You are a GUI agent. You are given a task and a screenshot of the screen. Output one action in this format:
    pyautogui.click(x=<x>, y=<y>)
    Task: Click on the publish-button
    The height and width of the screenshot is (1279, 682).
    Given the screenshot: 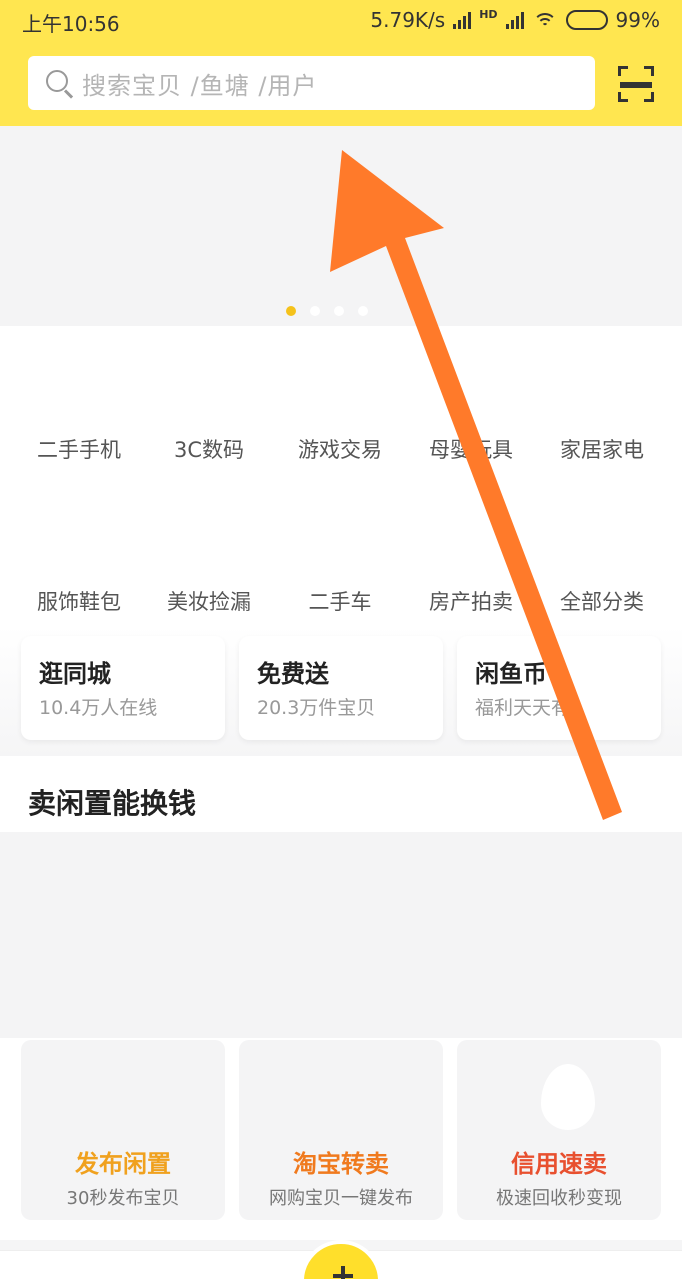 What is the action you would take?
    pyautogui.click(x=341, y=1259)
    